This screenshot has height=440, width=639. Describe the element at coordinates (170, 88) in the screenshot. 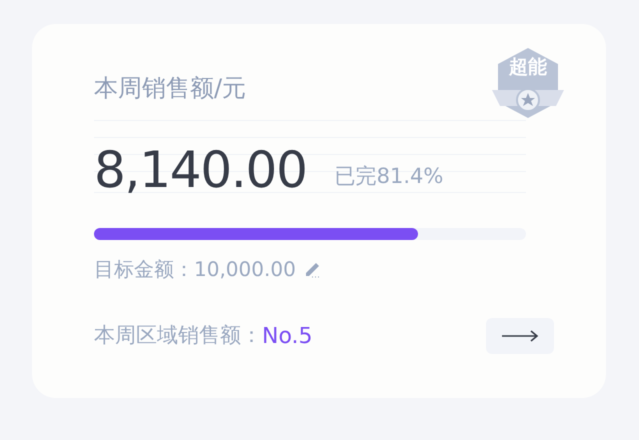

I see `card-title: 本周销售额/元` at that location.